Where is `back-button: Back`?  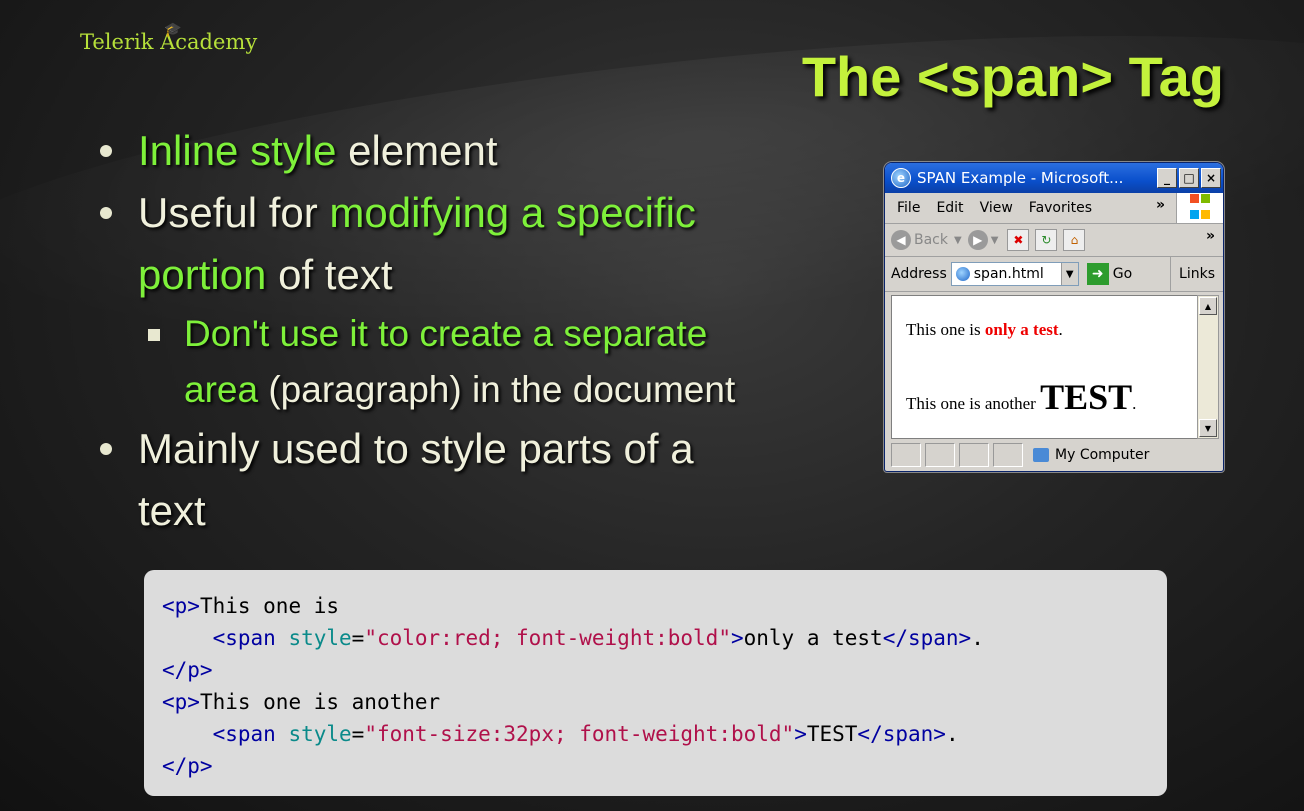
back-button: Back is located at coordinates (931, 240).